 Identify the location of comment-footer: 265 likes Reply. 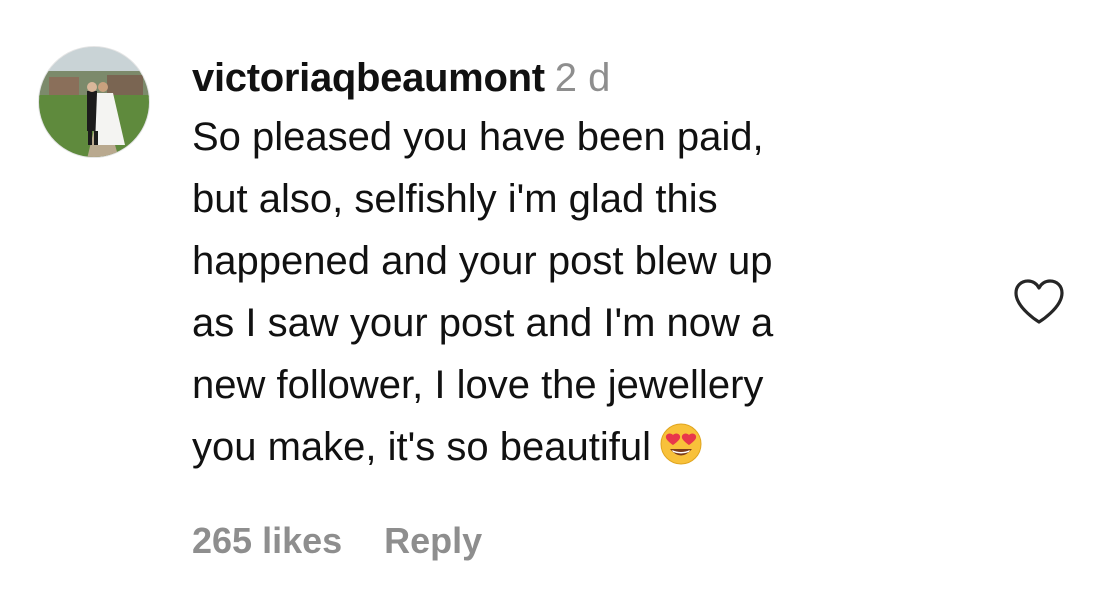
(337, 541).